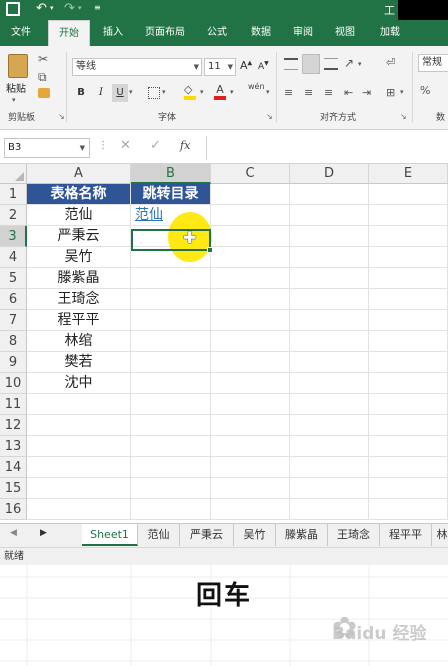  Describe the element at coordinates (250, 383) in the screenshot. I see `cell-c10` at that location.